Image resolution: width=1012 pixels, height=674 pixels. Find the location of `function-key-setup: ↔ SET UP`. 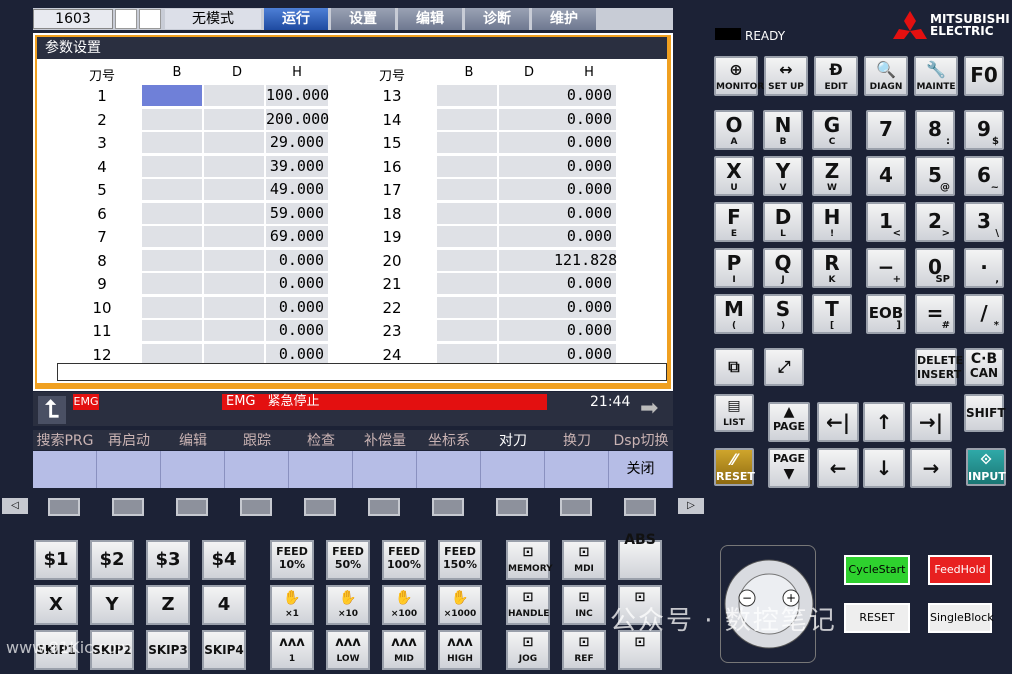

function-key-setup: ↔ SET UP is located at coordinates (786, 76).